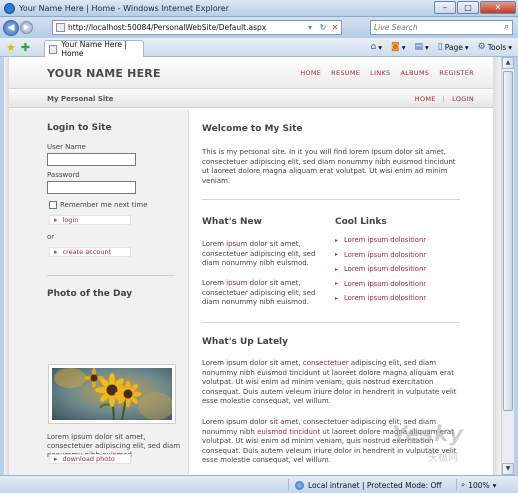  What do you see at coordinates (80, 99) in the screenshot?
I see `site-tagline: My Personal Site` at bounding box center [80, 99].